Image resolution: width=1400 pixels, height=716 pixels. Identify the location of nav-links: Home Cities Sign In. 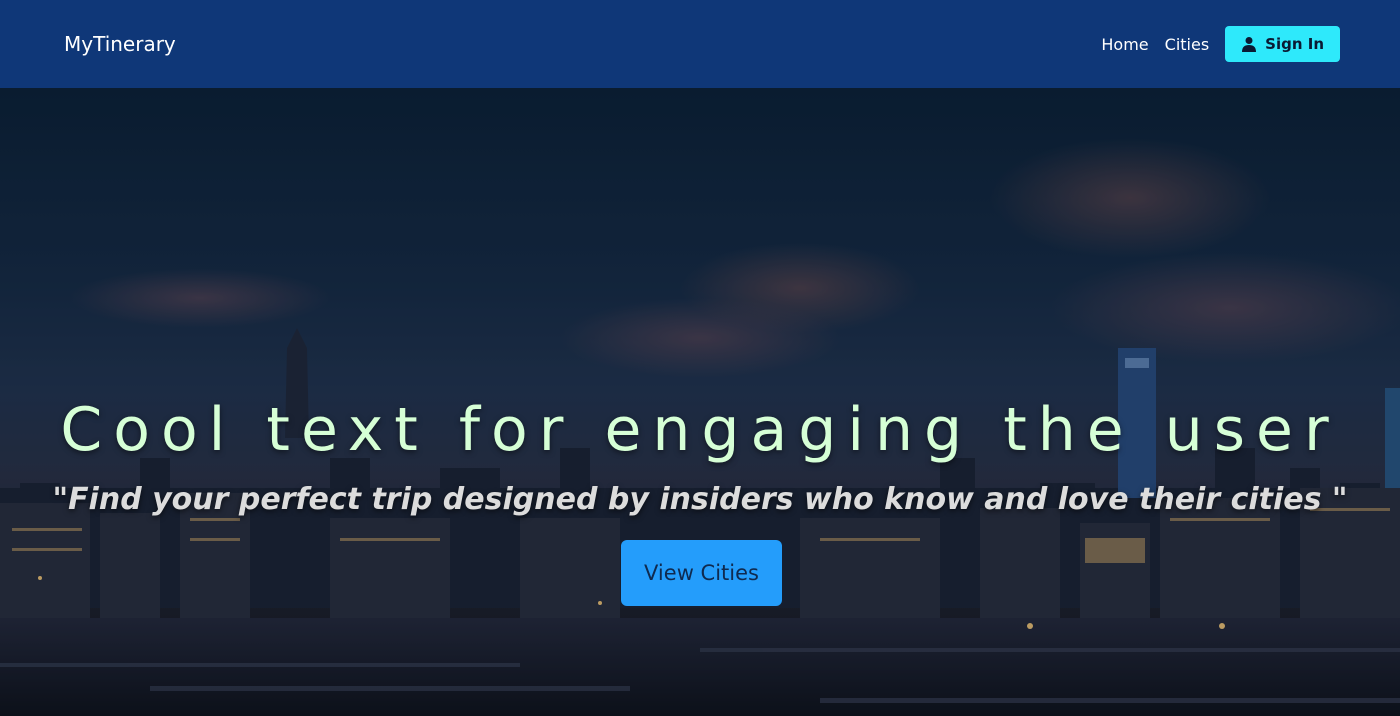
(1220, 44).